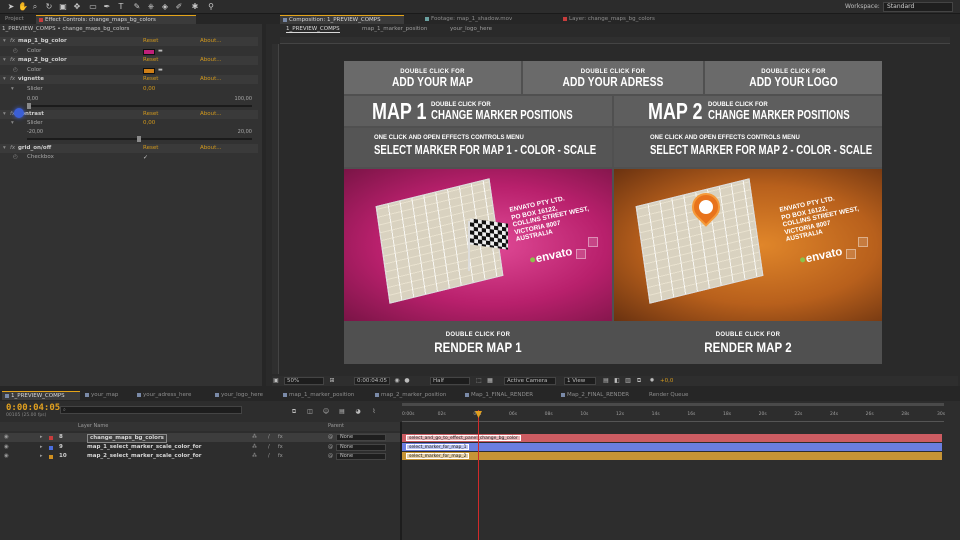  What do you see at coordinates (195, 7) in the screenshot?
I see `puppet-pin-tool-icon: ✱` at bounding box center [195, 7].